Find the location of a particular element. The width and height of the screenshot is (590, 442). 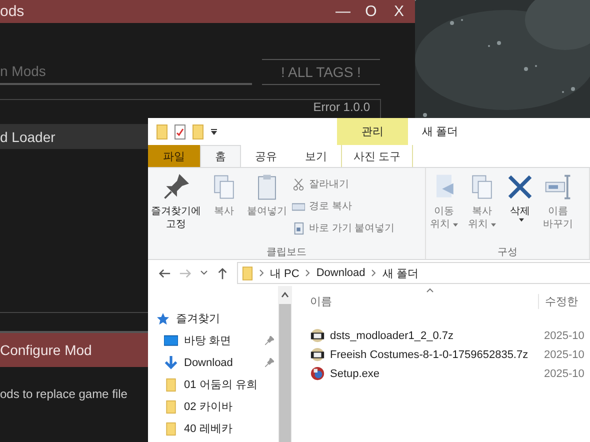

setup-icon is located at coordinates (317, 373).